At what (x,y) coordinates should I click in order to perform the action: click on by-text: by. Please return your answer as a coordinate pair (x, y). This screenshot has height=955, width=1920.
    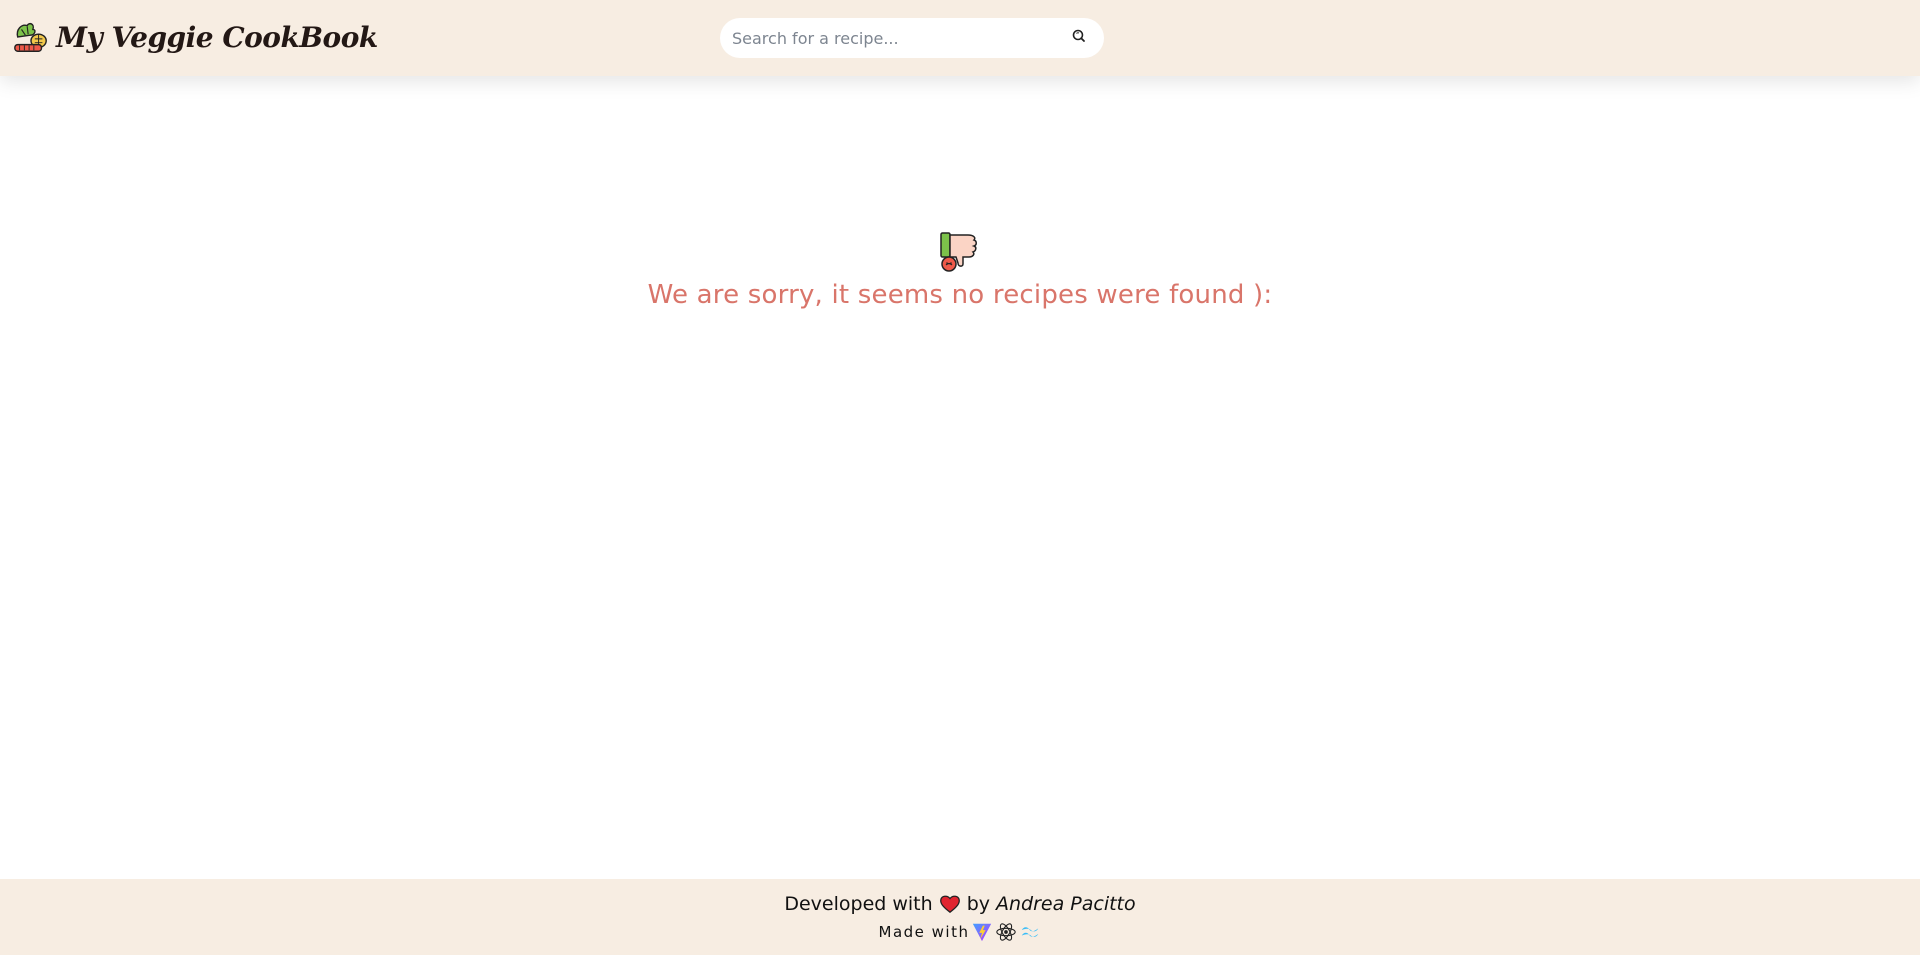
    Looking at the image, I should click on (978, 904).